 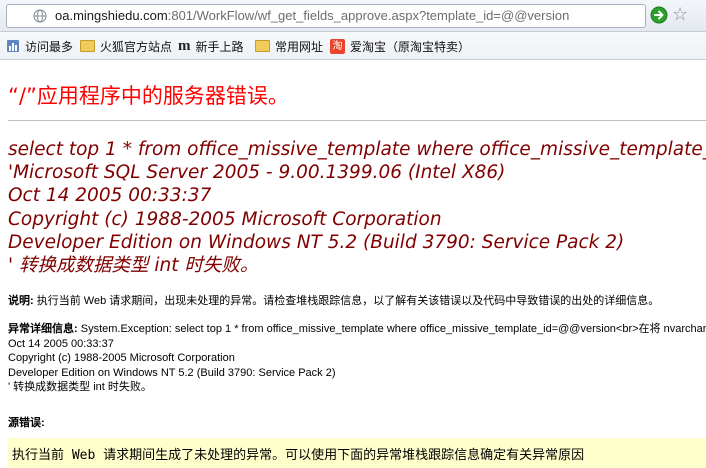 What do you see at coordinates (13, 46) in the screenshot?
I see `most-visited-icon` at bounding box center [13, 46].